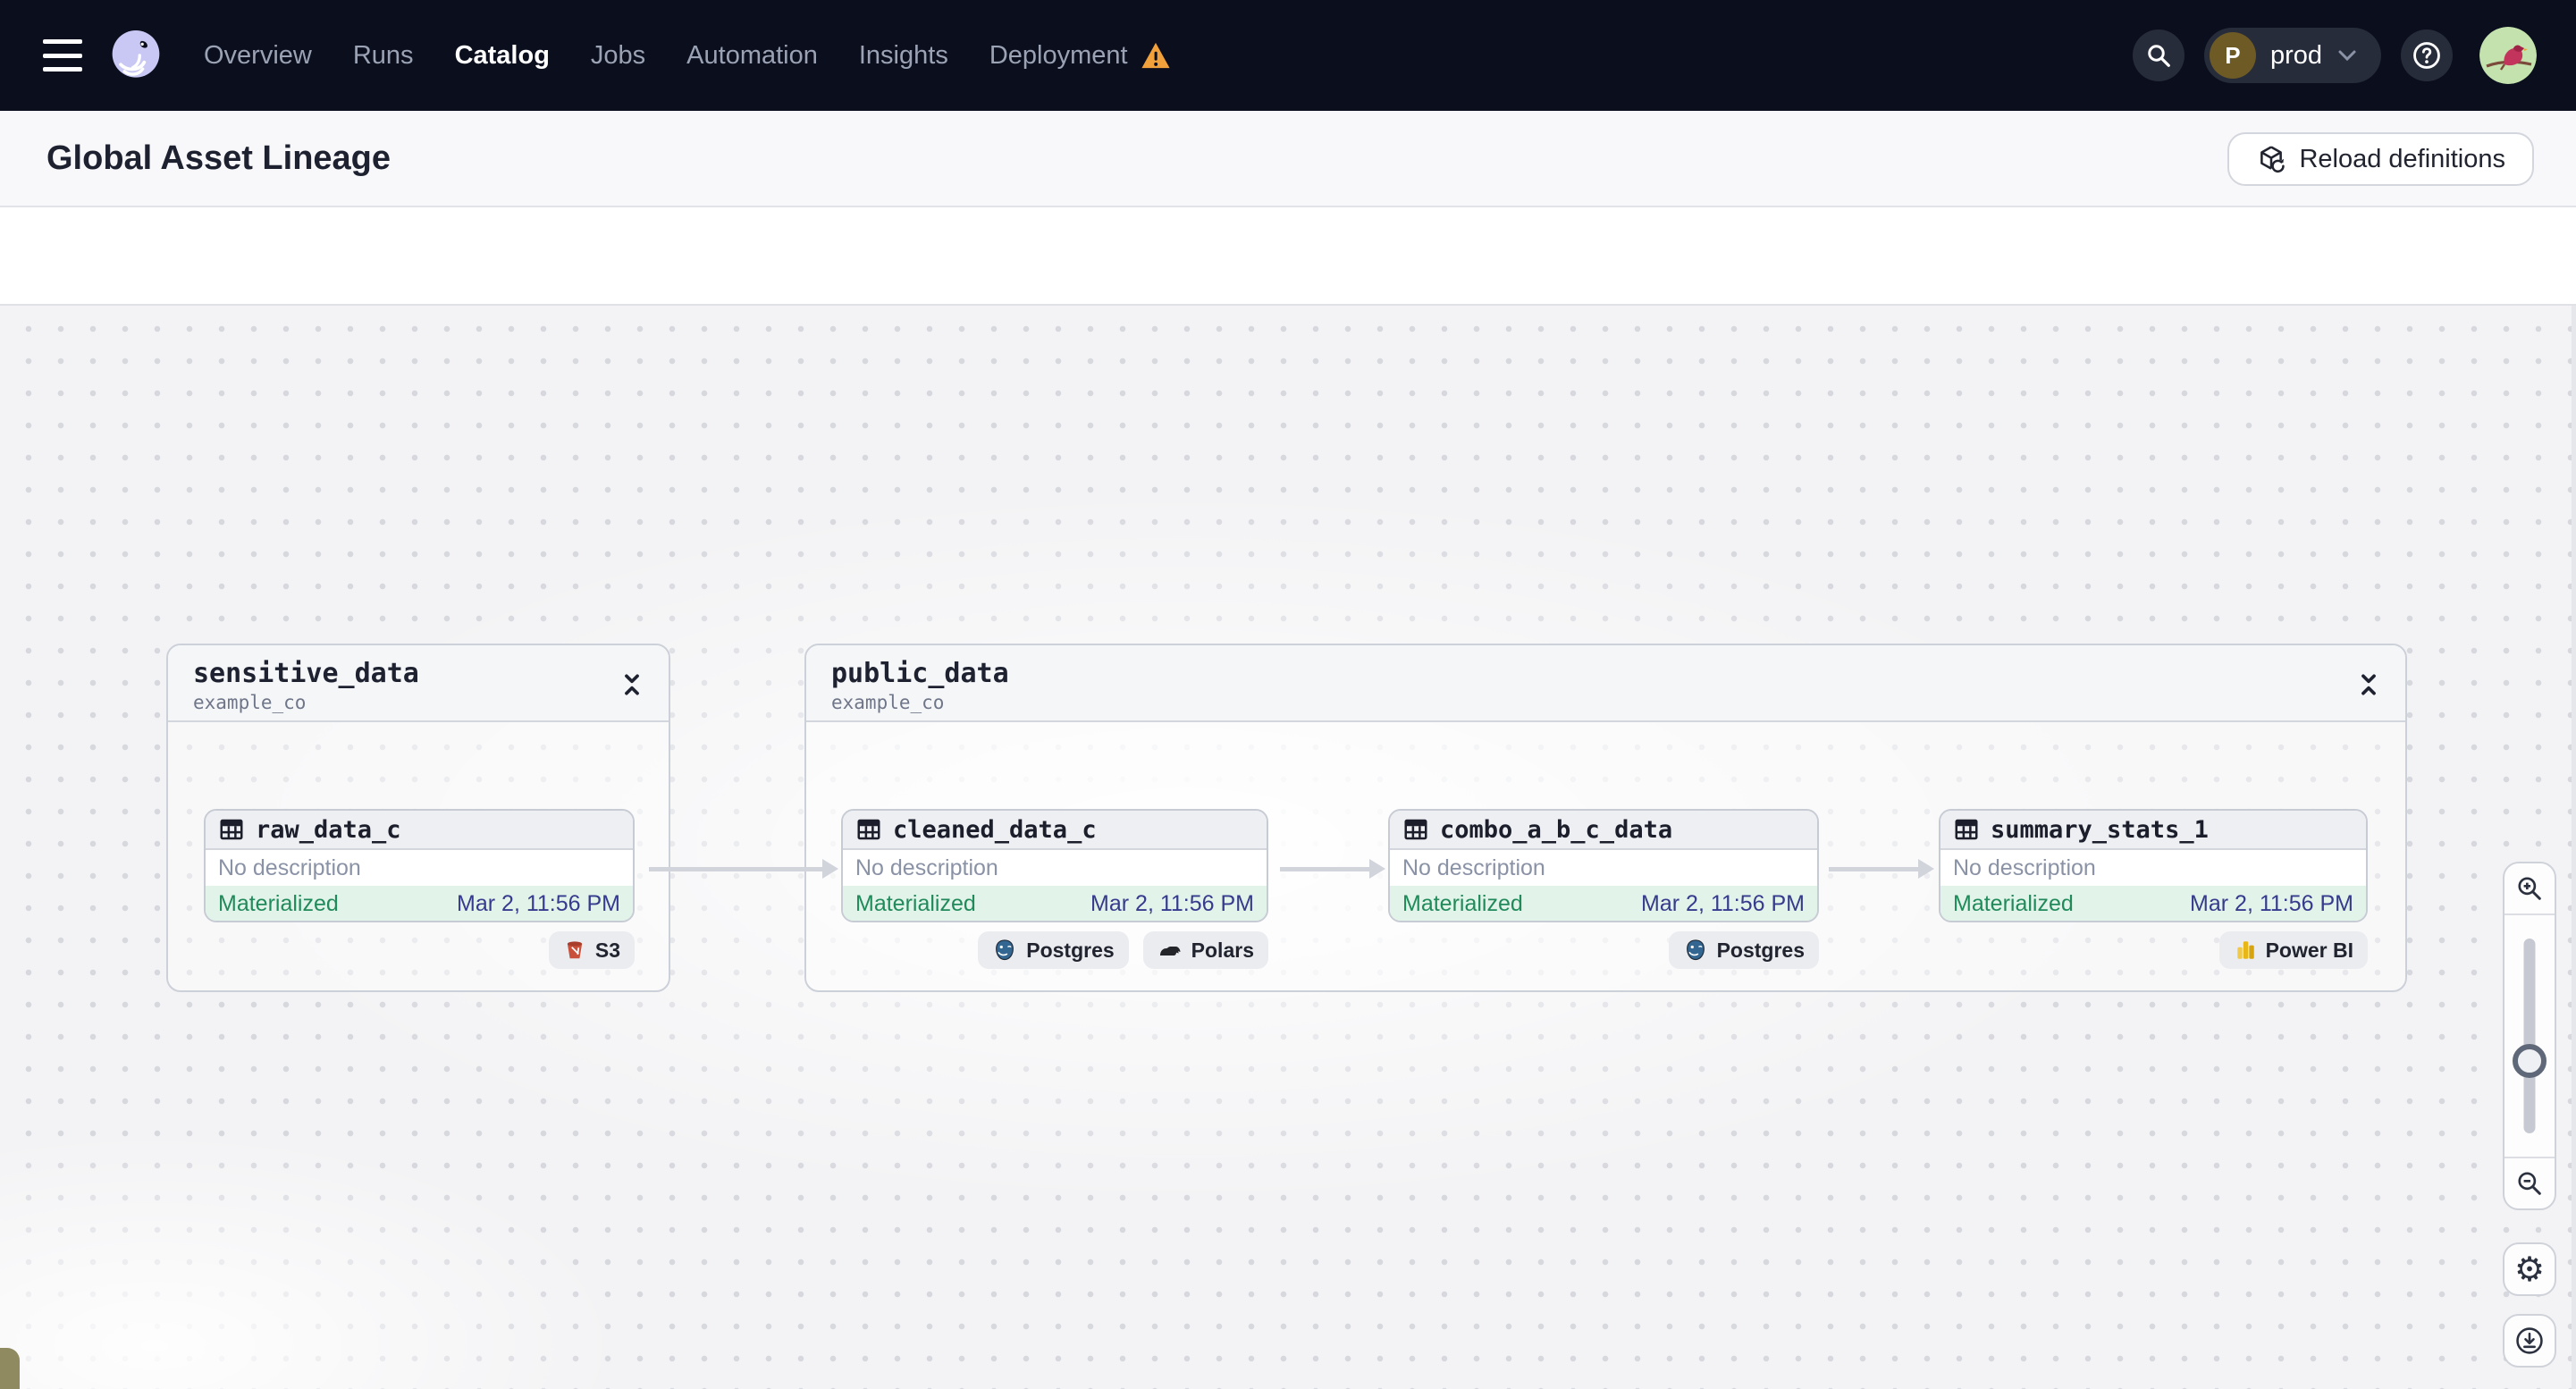 The height and width of the screenshot is (1389, 2576). What do you see at coordinates (2402, 158) in the screenshot?
I see `reload-definitions-label: Reload definitions` at bounding box center [2402, 158].